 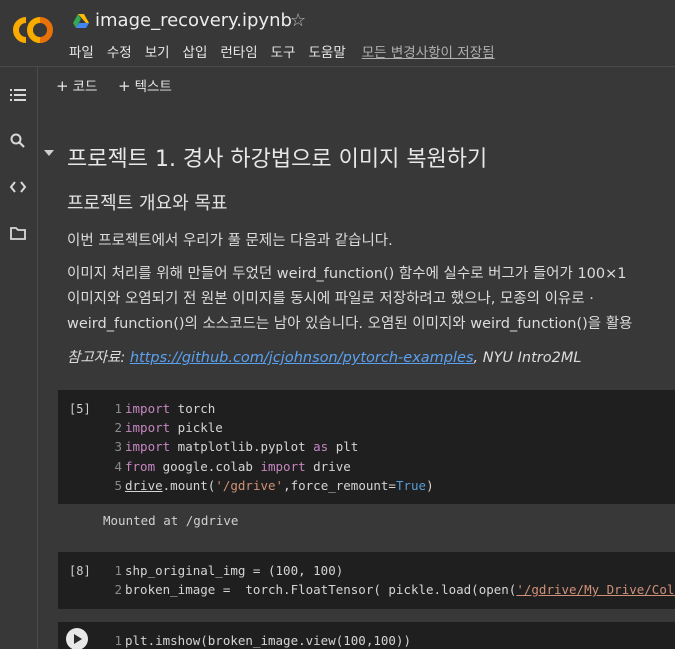 What do you see at coordinates (326, 51) in the screenshot?
I see `menu-help: 도움말` at bounding box center [326, 51].